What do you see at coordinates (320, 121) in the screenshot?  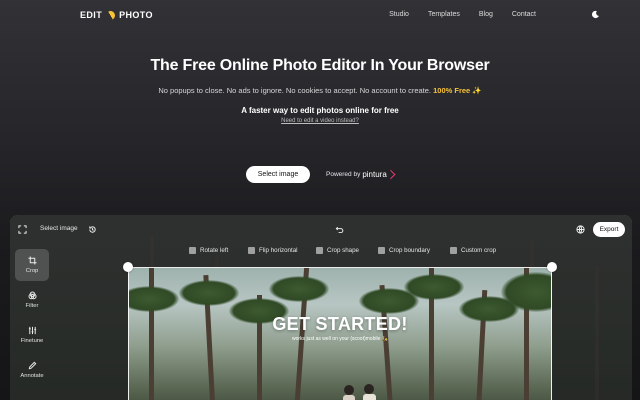 I see `video-editor-link: Need to edit a video instead?` at bounding box center [320, 121].